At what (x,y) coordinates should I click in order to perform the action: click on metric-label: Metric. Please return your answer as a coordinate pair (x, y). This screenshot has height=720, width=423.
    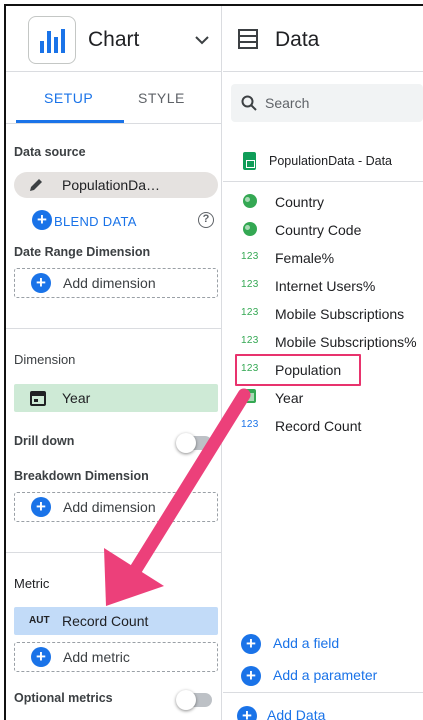
    Looking at the image, I should click on (32, 583).